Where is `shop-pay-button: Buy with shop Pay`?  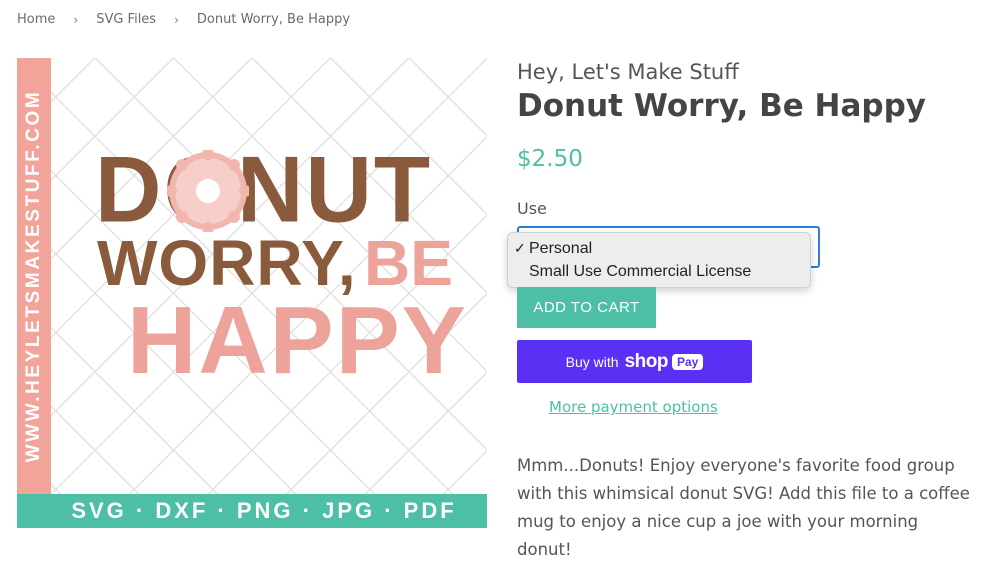
shop-pay-button: Buy with shop Pay is located at coordinates (634, 361).